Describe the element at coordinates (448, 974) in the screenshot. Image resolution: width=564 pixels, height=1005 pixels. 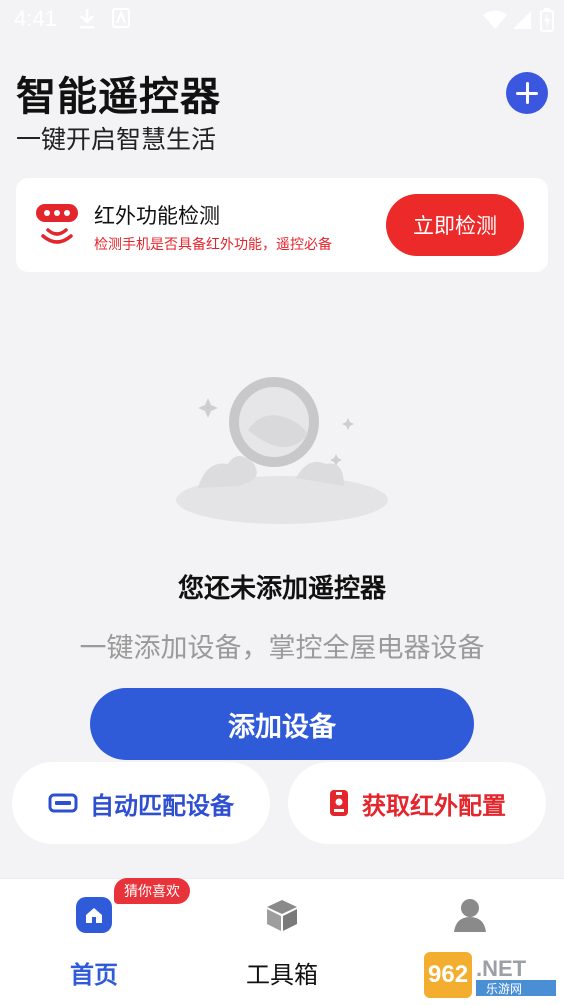
I see `svg-text: 962` at that location.